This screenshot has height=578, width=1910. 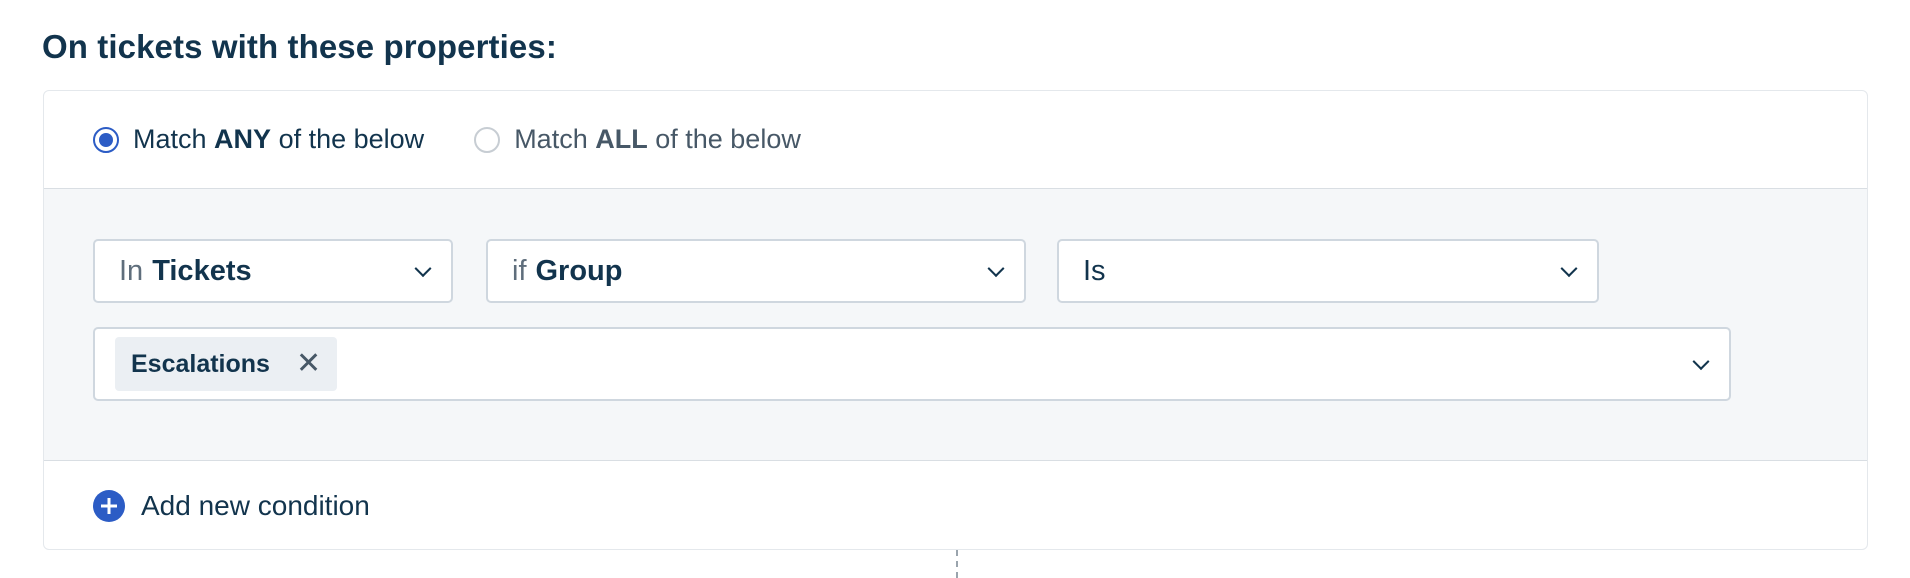 What do you see at coordinates (756, 271) in the screenshot?
I see `field-dropdown: if Group` at bounding box center [756, 271].